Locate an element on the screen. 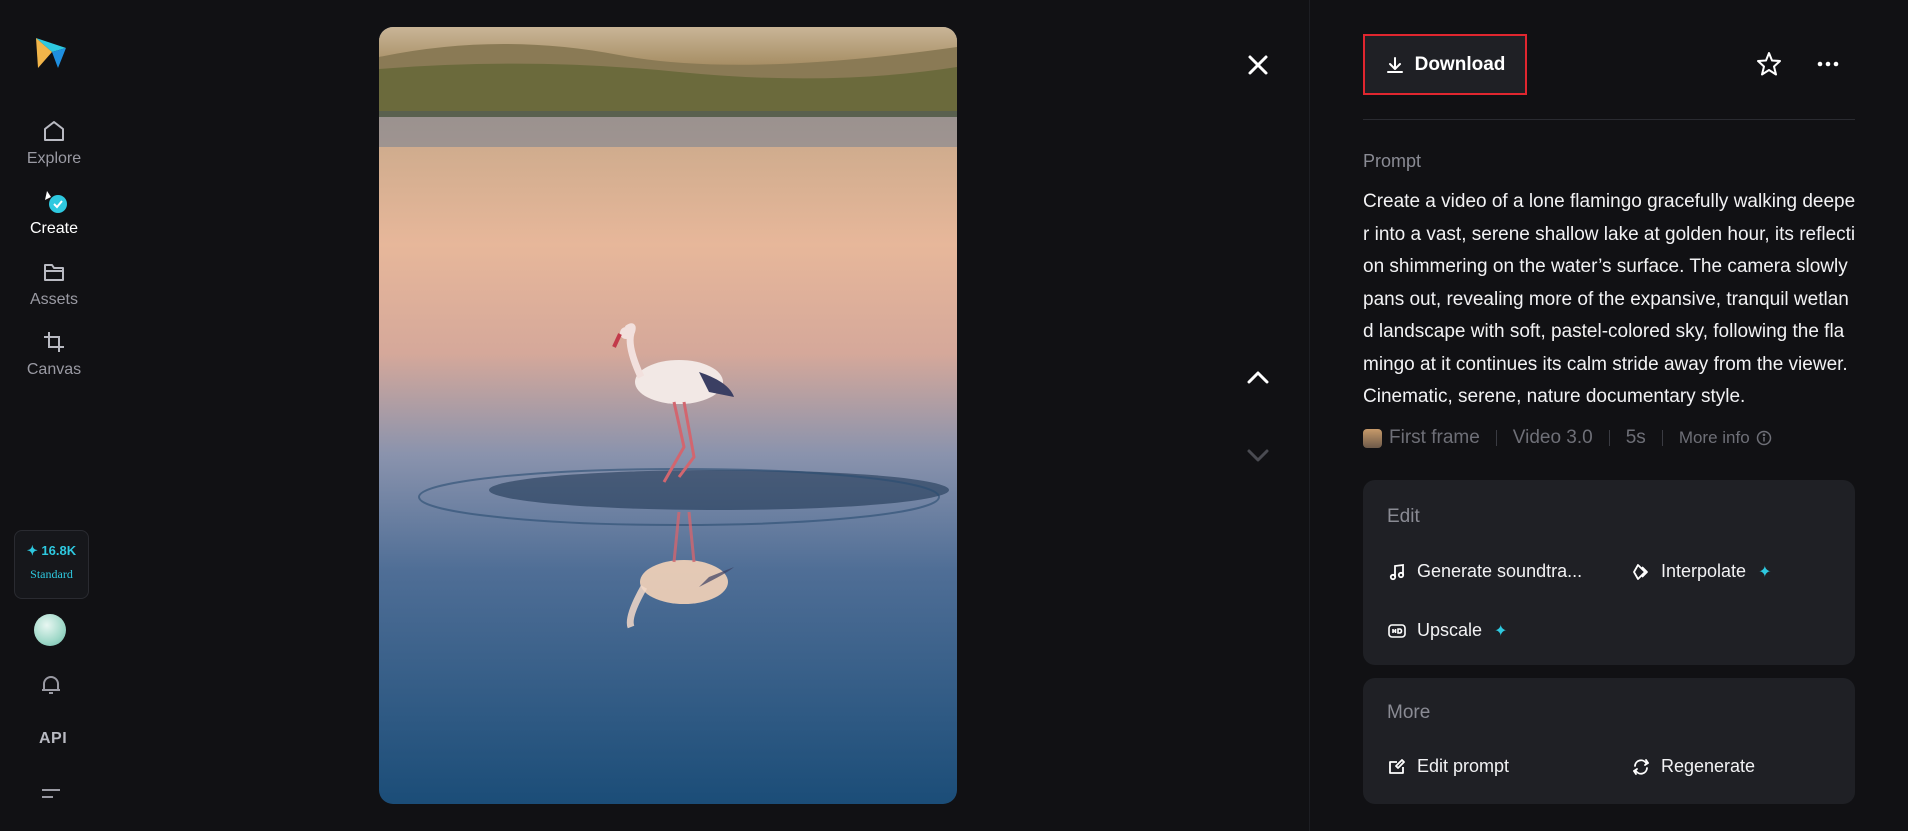 The image size is (1908, 831). sidebar-item-create: Create is located at coordinates (54, 213).